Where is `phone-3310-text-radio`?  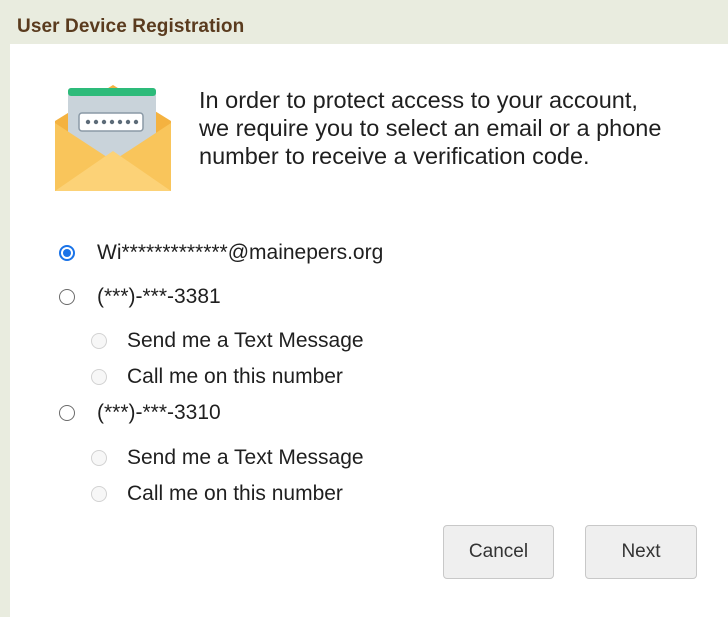
phone-3310-text-radio is located at coordinates (99, 458).